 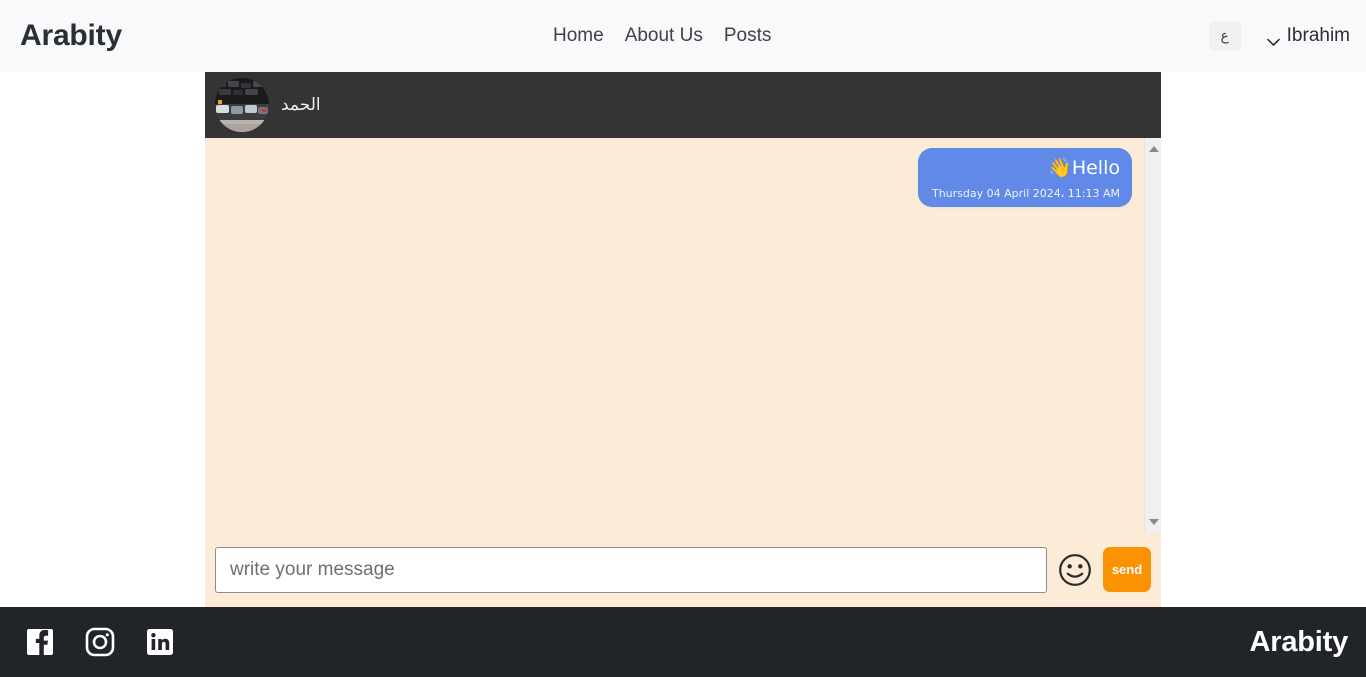 What do you see at coordinates (1025, 193) in the screenshot?
I see `message-timestamp: Thursday 04 April 2024، 11:13 AM` at bounding box center [1025, 193].